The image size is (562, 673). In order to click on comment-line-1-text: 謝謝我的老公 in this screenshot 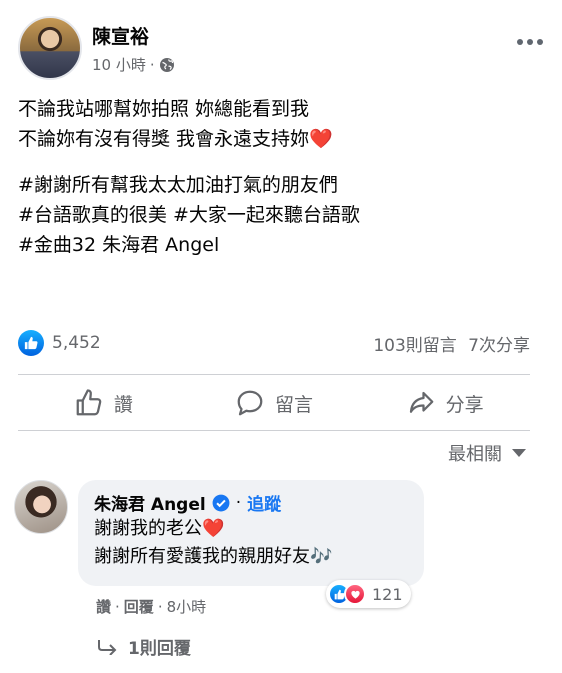, I will do `click(148, 528)`.